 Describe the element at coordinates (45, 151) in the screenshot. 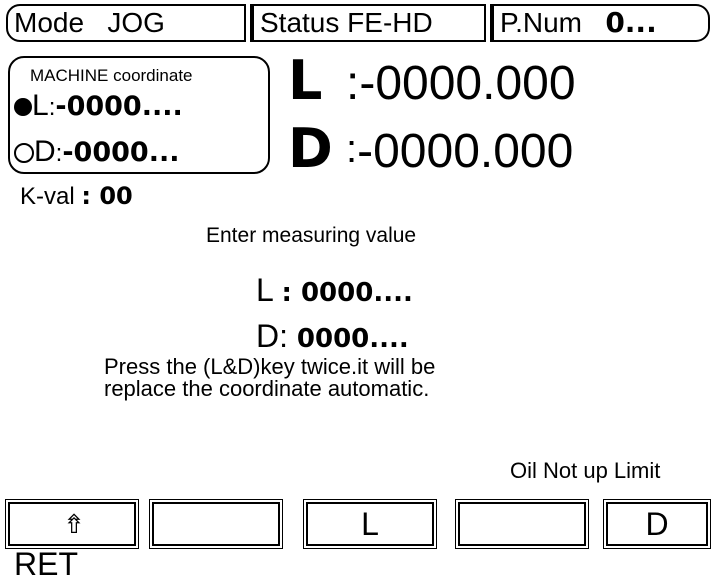

I see `machine-d-label: D` at that location.